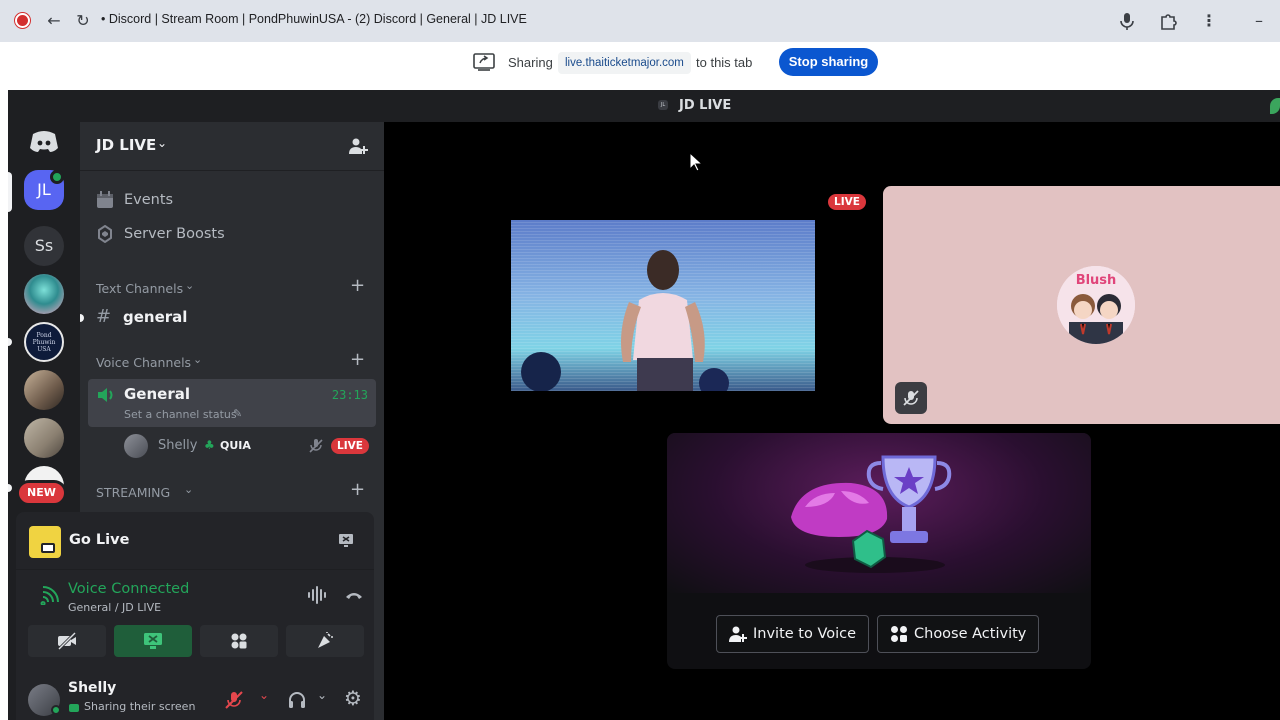 The height and width of the screenshot is (720, 1280). What do you see at coordinates (357, 285) in the screenshot?
I see `add-text-channel-icon: +` at bounding box center [357, 285].